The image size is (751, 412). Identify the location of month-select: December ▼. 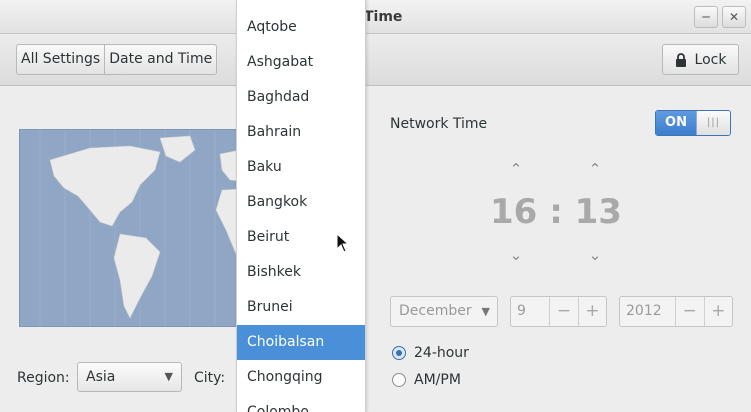
(444, 311).